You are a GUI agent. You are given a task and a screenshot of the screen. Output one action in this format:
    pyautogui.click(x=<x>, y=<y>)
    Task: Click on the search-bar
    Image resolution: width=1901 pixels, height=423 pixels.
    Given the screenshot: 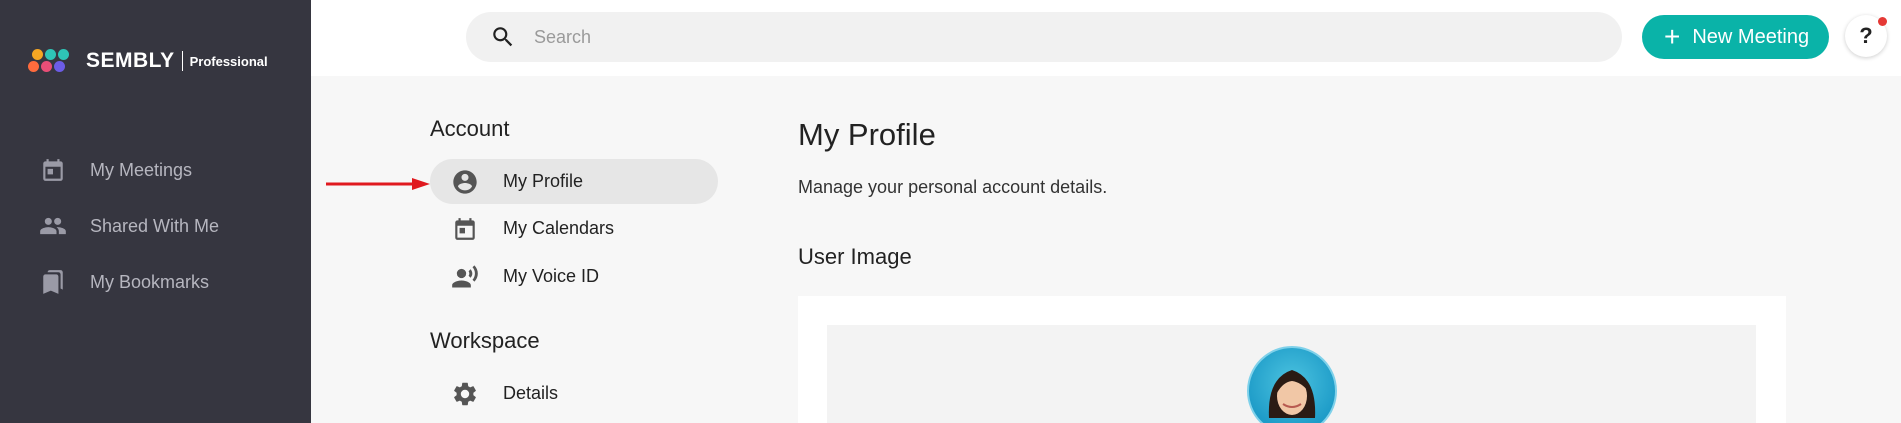 What is the action you would take?
    pyautogui.click(x=1044, y=37)
    